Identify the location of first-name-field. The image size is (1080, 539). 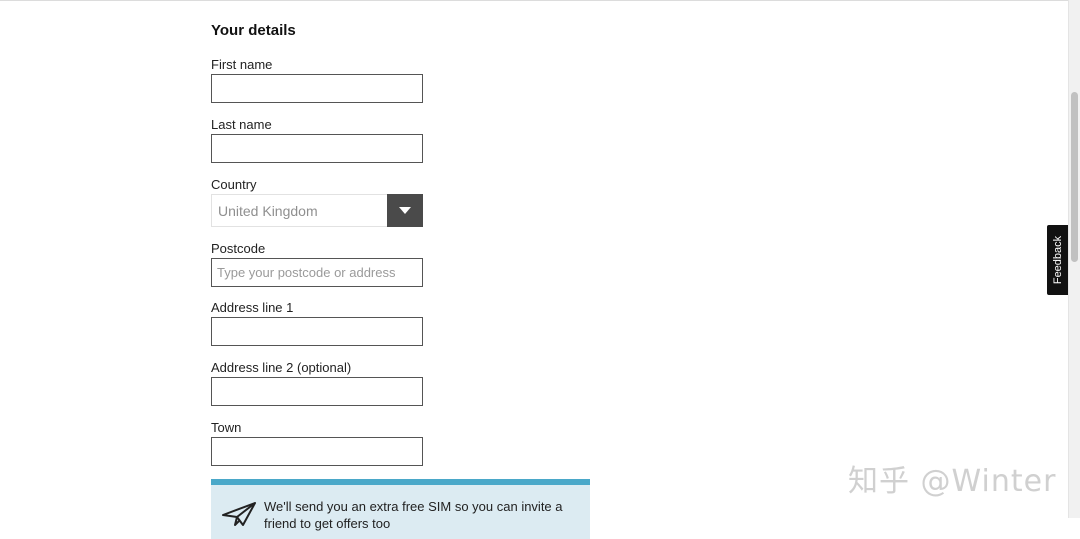
(317, 88).